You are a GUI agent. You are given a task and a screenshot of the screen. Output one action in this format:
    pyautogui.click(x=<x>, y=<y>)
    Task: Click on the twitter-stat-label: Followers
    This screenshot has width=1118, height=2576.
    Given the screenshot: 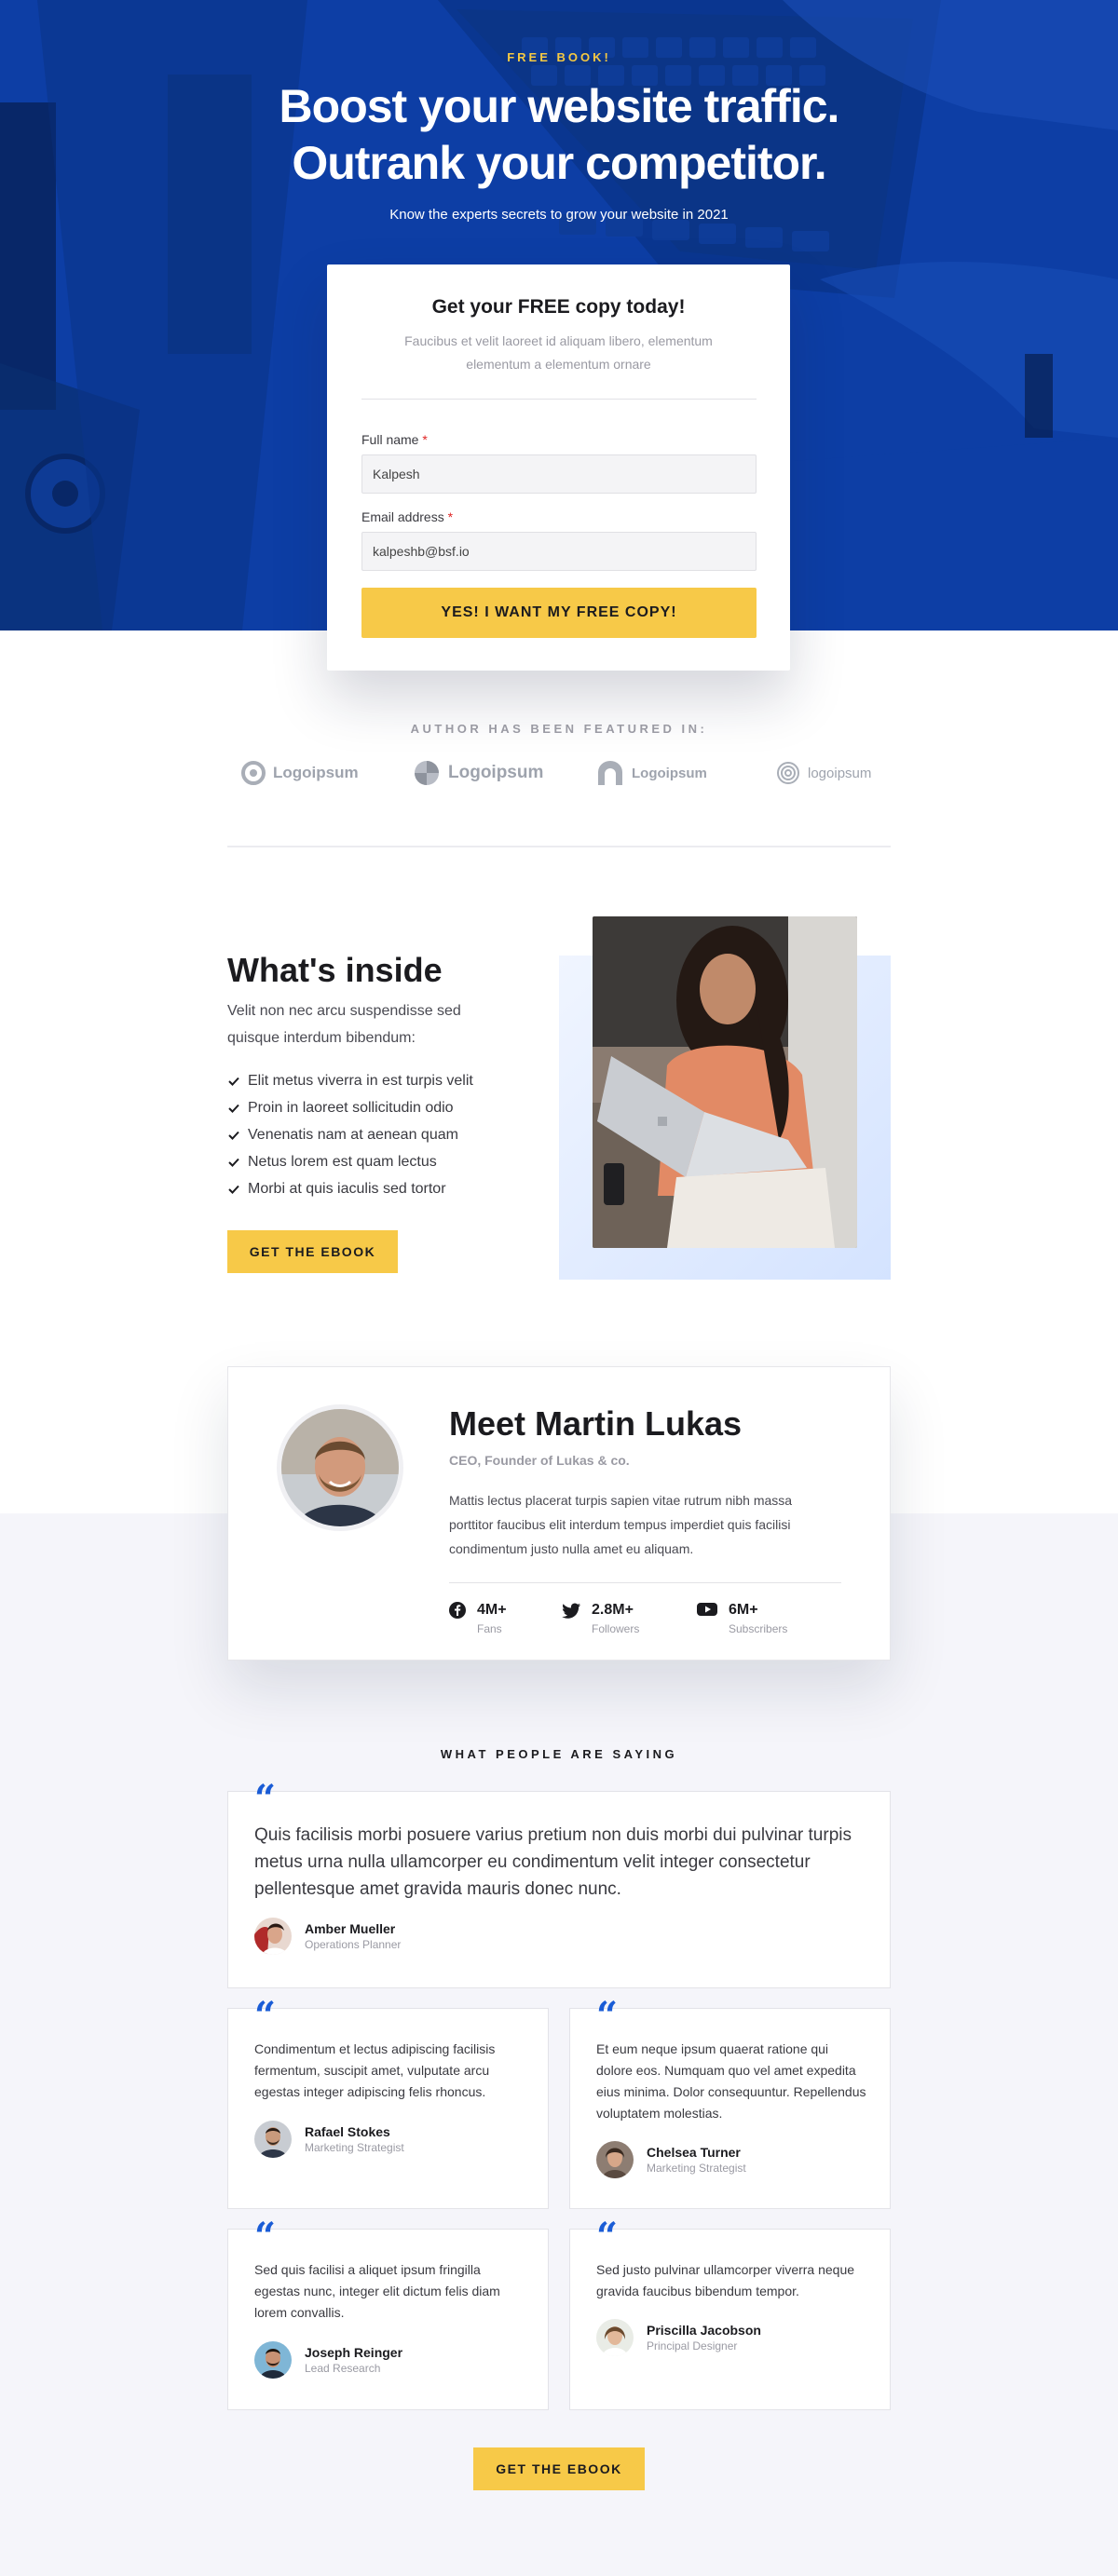 What is the action you would take?
    pyautogui.click(x=616, y=1628)
    